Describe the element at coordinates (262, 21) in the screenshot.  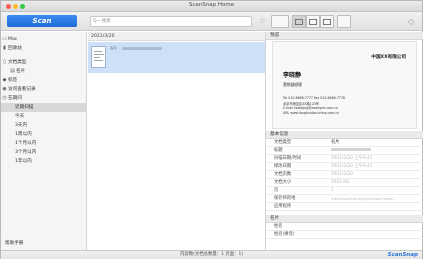
I see `star-icon: ☆` at that location.